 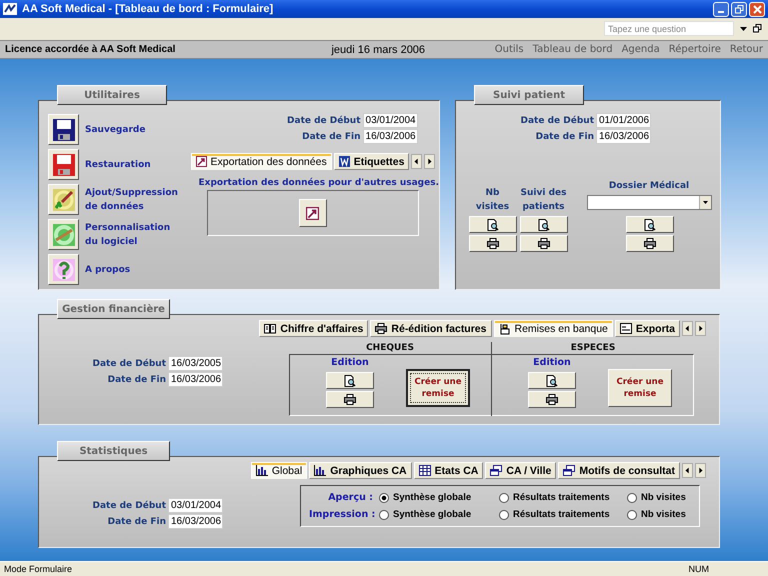 What do you see at coordinates (663, 514) in the screenshot?
I see `option-label: Nb visites` at bounding box center [663, 514].